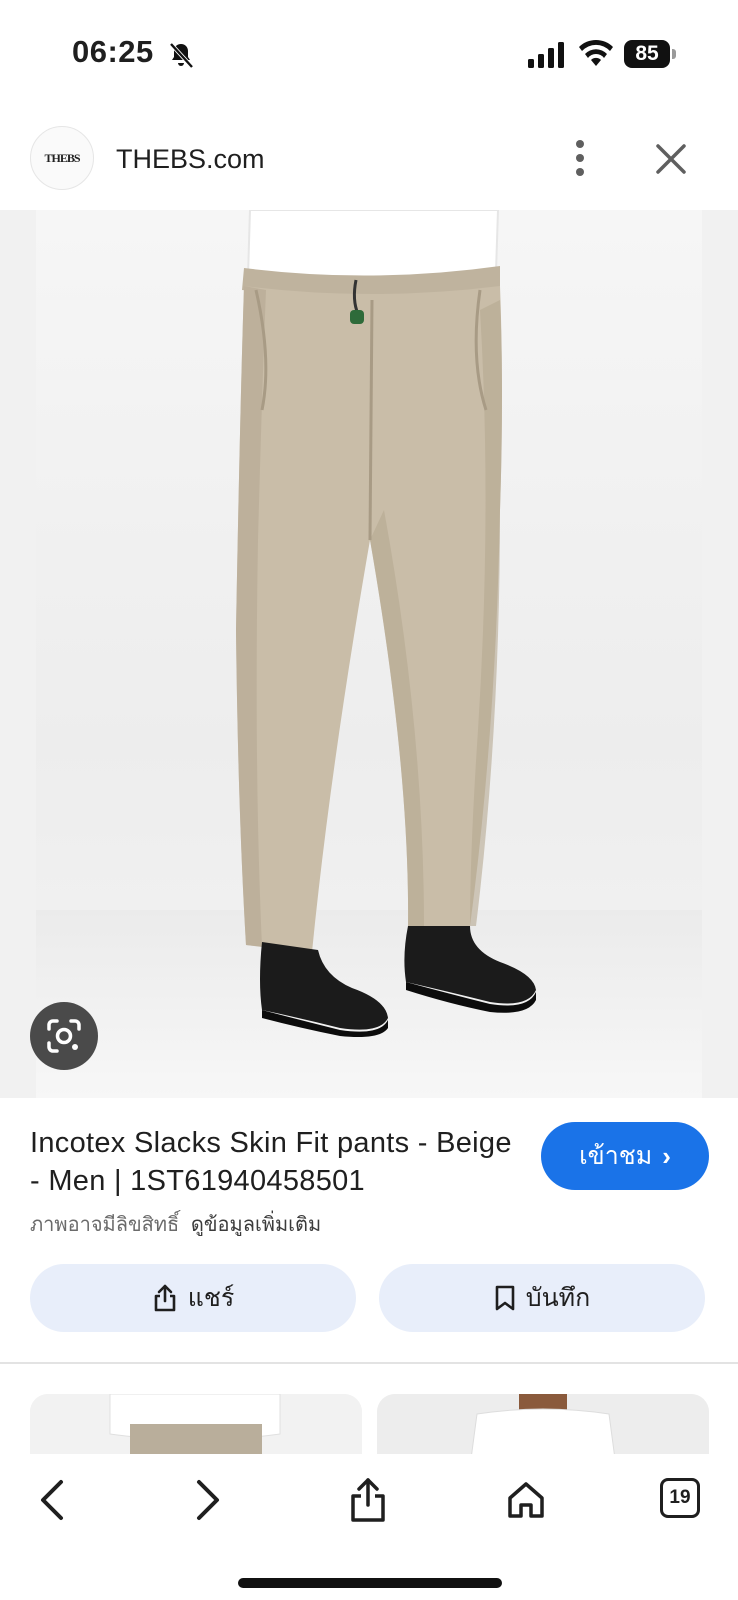 The image size is (738, 1600). What do you see at coordinates (369, 55) in the screenshot?
I see `status-bar: 06:25 85` at bounding box center [369, 55].